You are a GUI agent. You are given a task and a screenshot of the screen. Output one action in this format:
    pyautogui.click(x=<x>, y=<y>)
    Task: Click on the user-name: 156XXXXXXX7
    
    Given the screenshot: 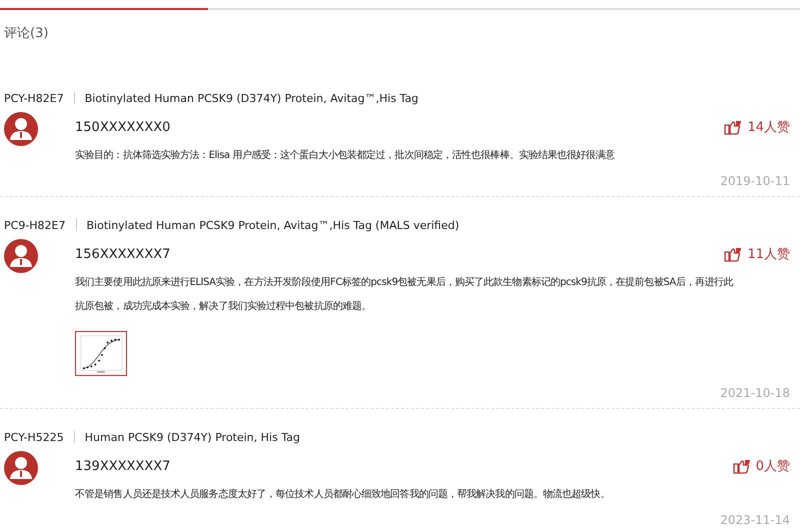 What is the action you would take?
    pyautogui.click(x=122, y=254)
    